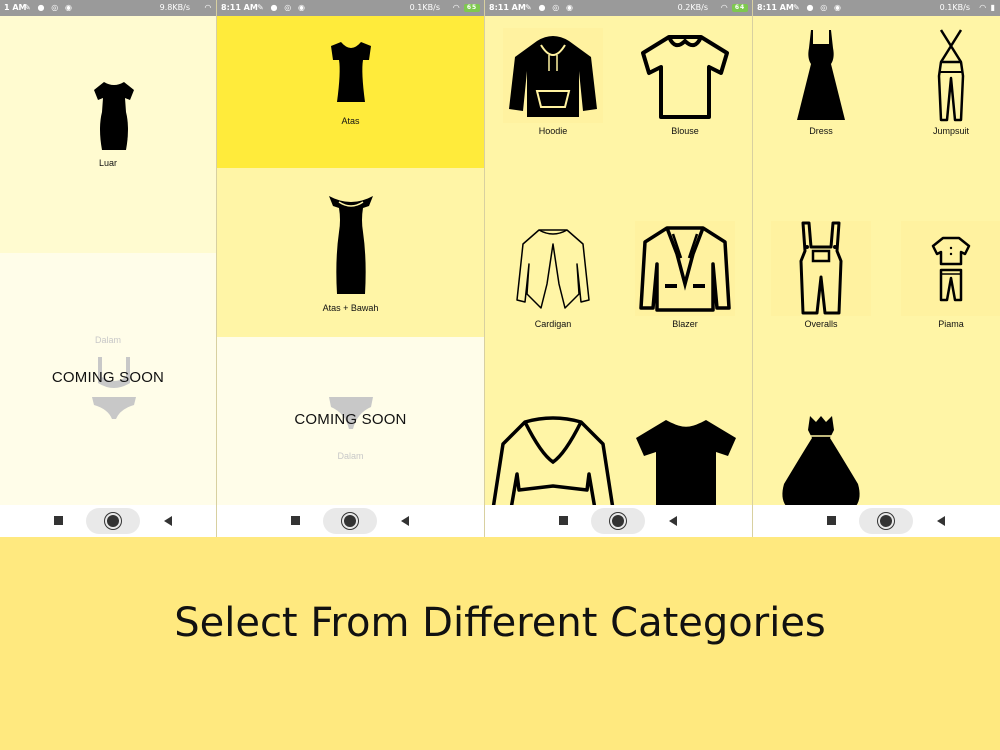 Image resolution: width=1000 pixels, height=750 pixels. I want to click on item-label: Hoodie, so click(553, 131).